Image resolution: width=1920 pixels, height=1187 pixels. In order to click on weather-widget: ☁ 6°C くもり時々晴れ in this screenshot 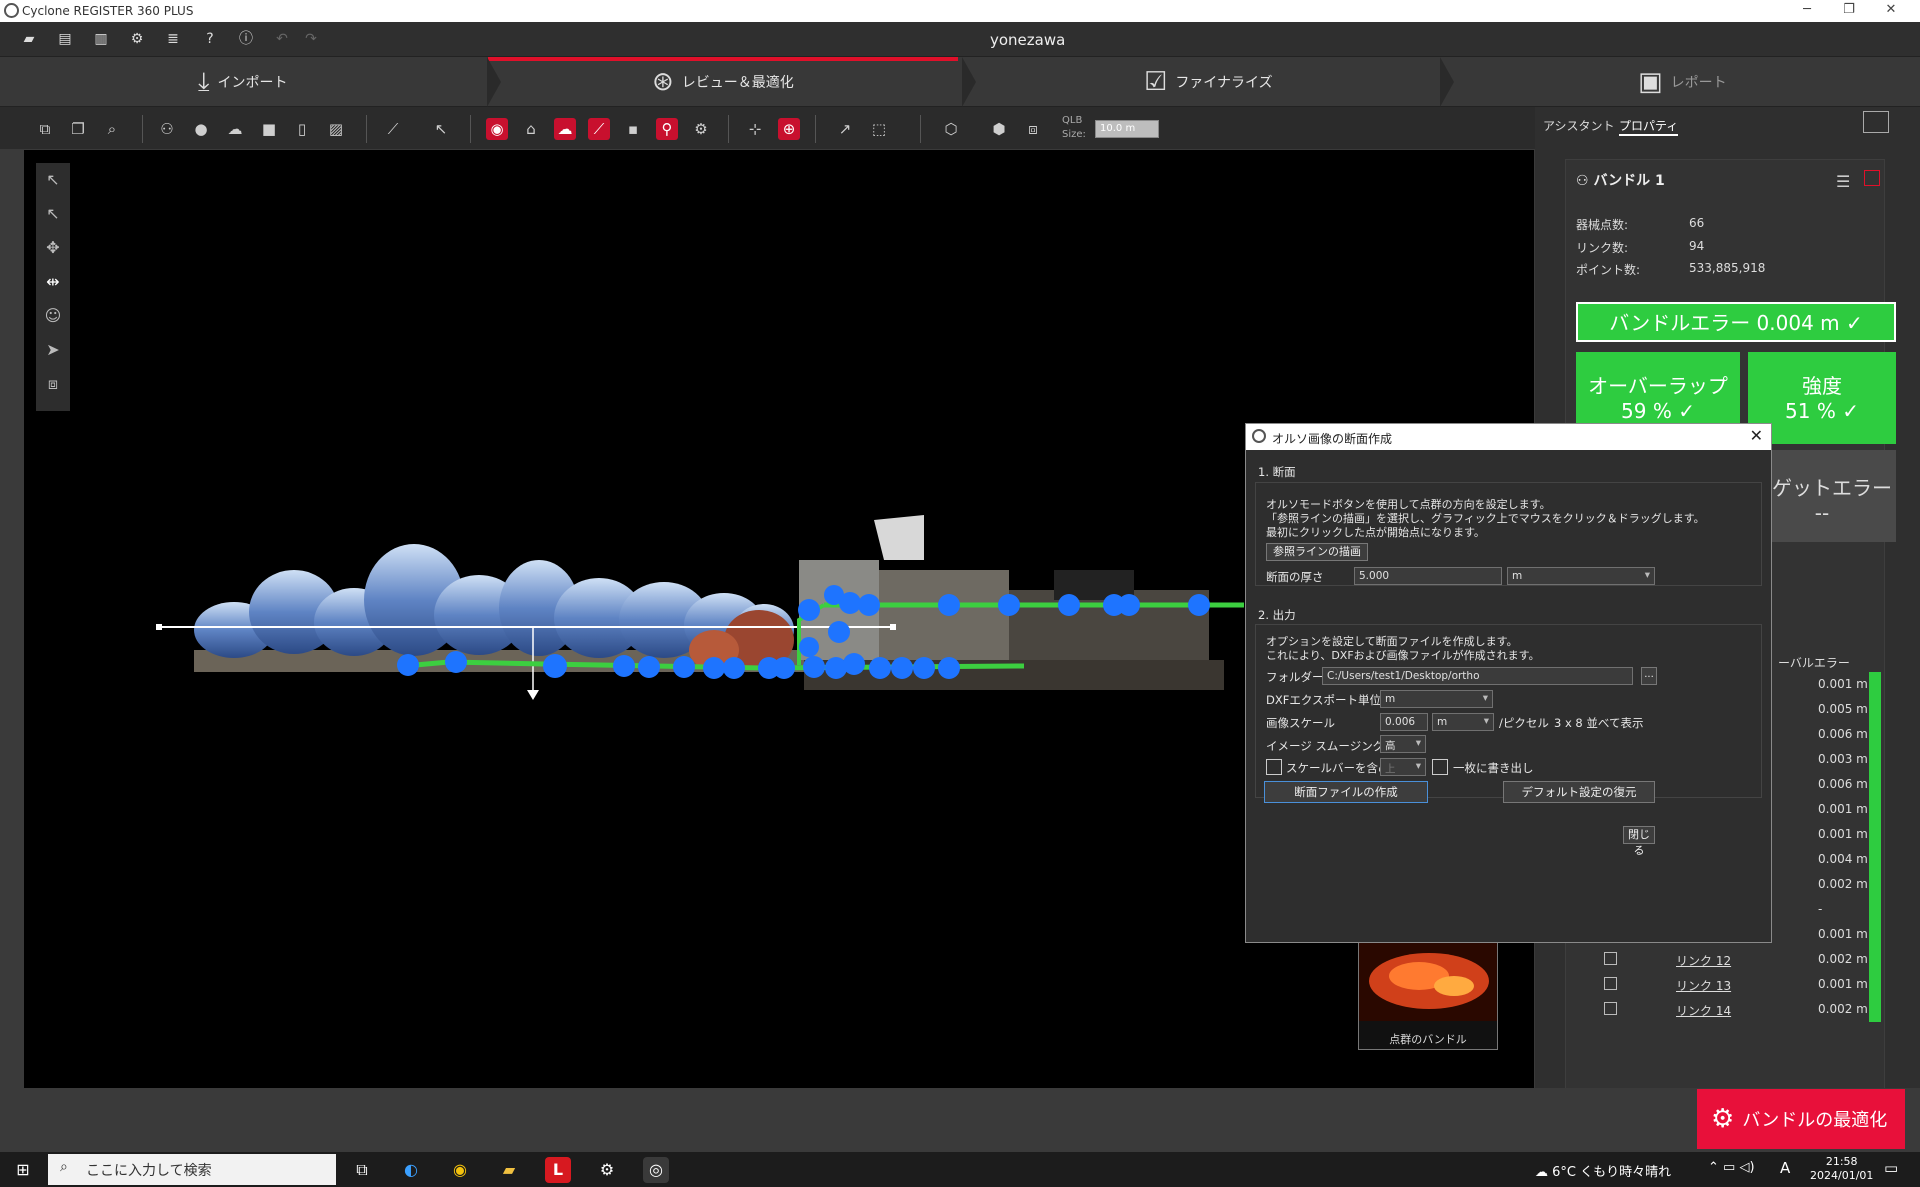, I will do `click(1603, 1170)`.